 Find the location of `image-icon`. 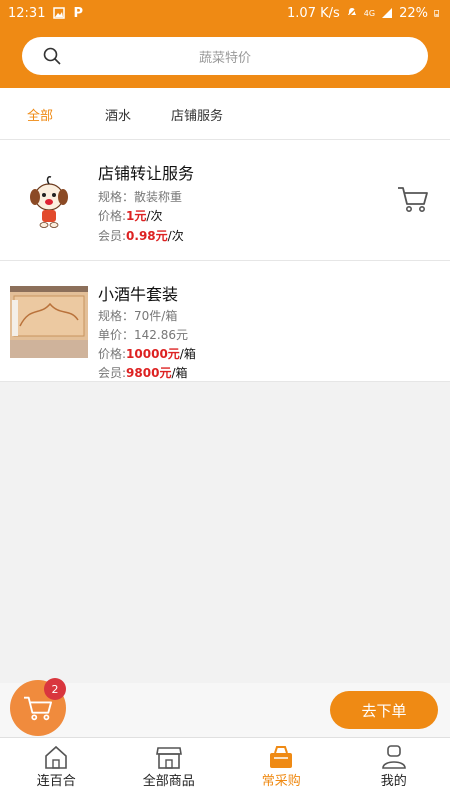

image-icon is located at coordinates (59, 13).